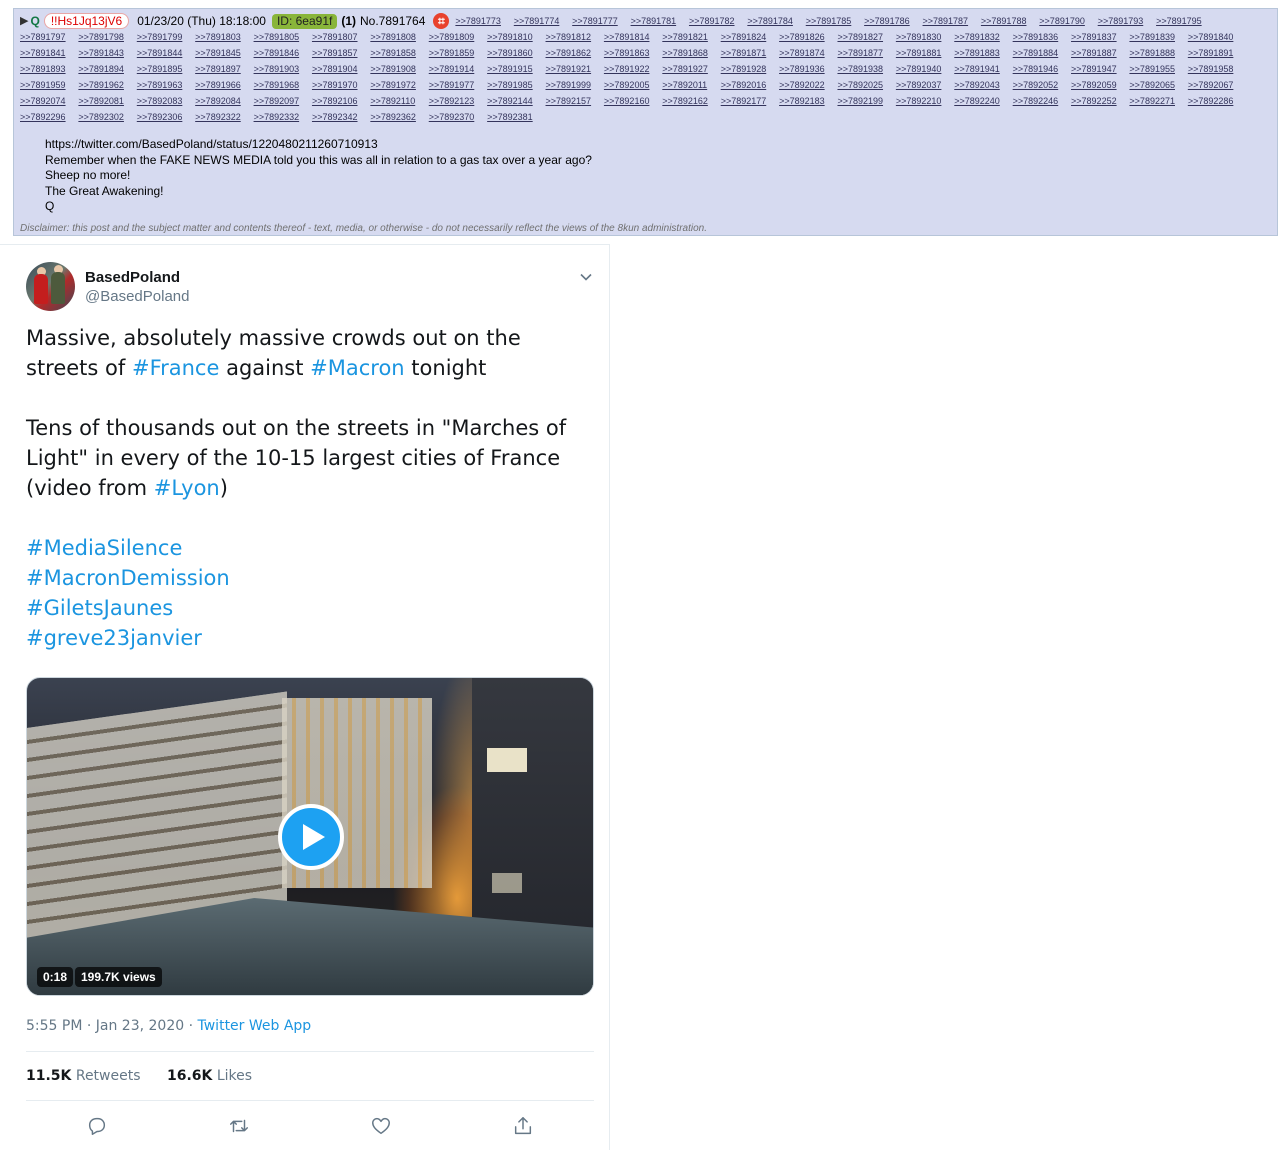  What do you see at coordinates (925, 53) in the screenshot?
I see `backlink: >>7891881` at bounding box center [925, 53].